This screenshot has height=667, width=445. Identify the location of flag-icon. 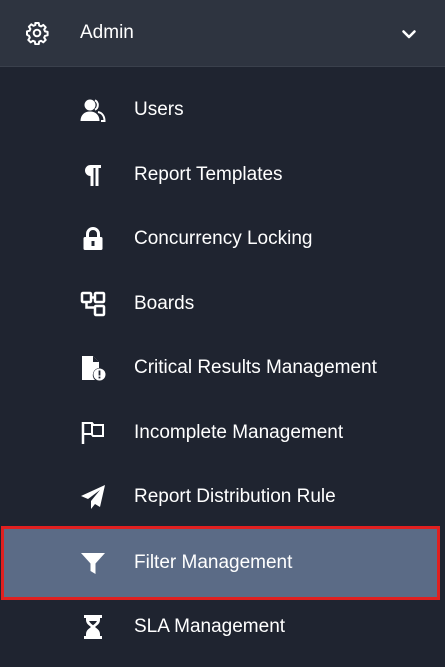
(93, 433).